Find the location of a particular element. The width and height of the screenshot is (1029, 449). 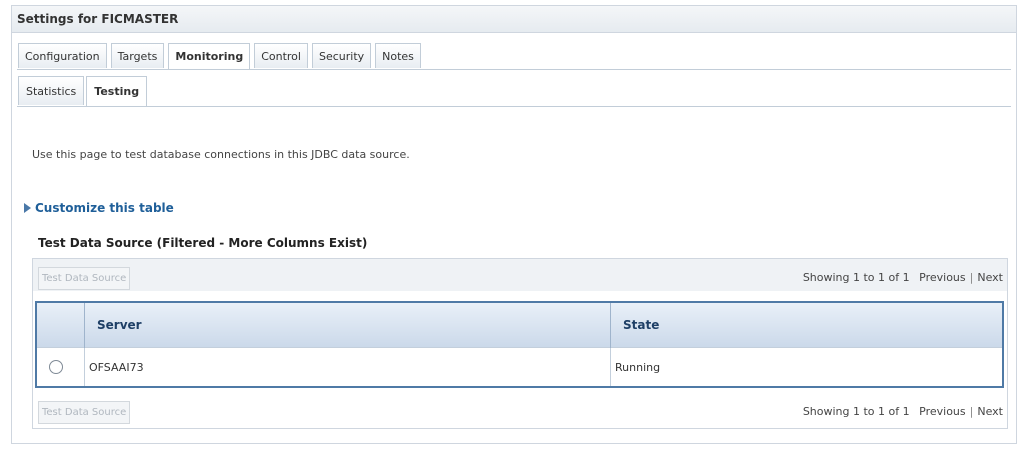

table-row: OFSAAI73 Running is located at coordinates (520, 367).